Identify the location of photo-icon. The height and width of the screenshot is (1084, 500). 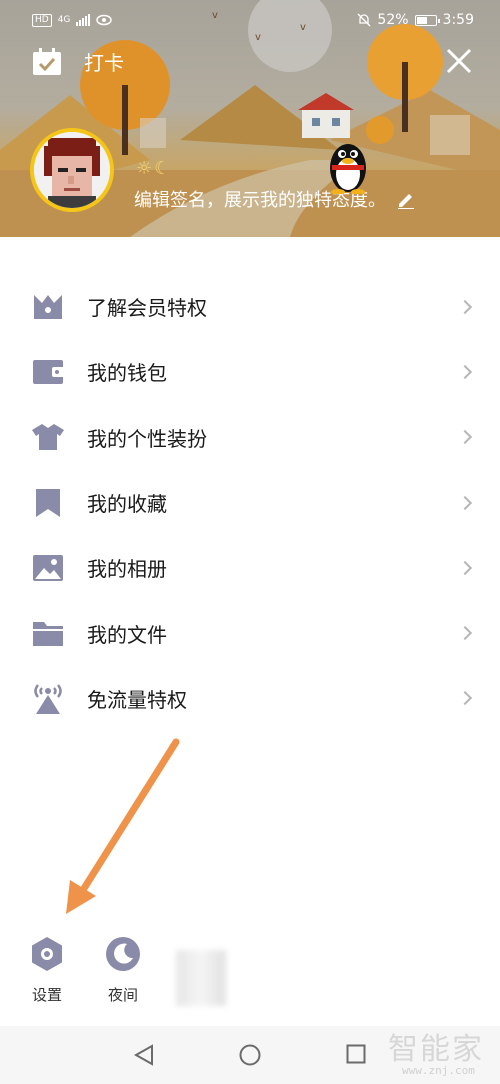
(48, 568).